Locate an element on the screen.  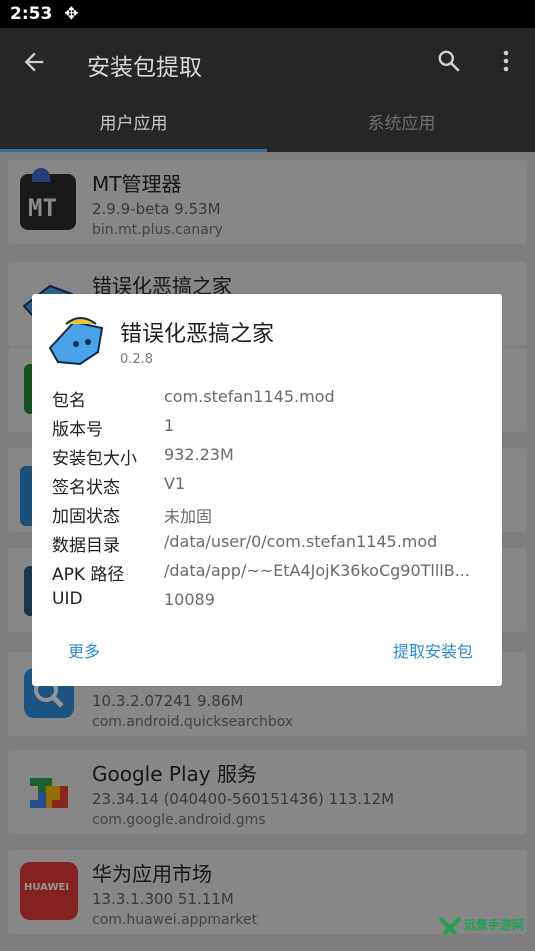
row-label: 版本号 is located at coordinates (77, 430).